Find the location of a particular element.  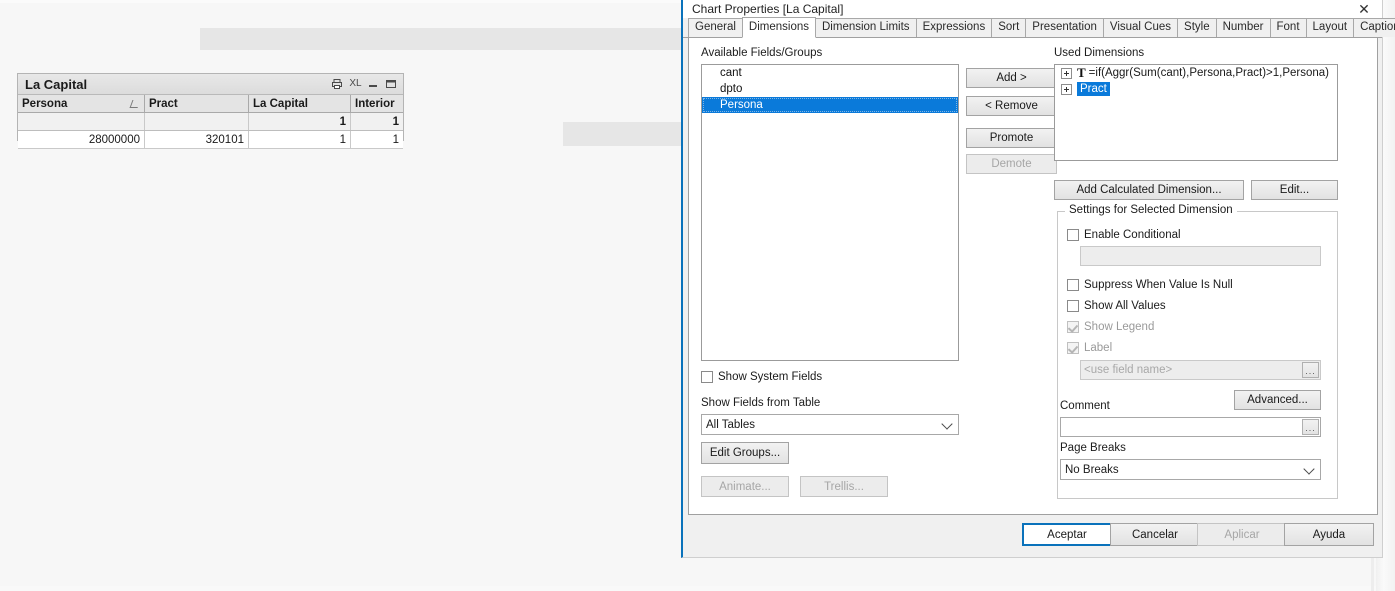

enable-conditional-checkbox: Enable Conditional is located at coordinates (1124, 235).